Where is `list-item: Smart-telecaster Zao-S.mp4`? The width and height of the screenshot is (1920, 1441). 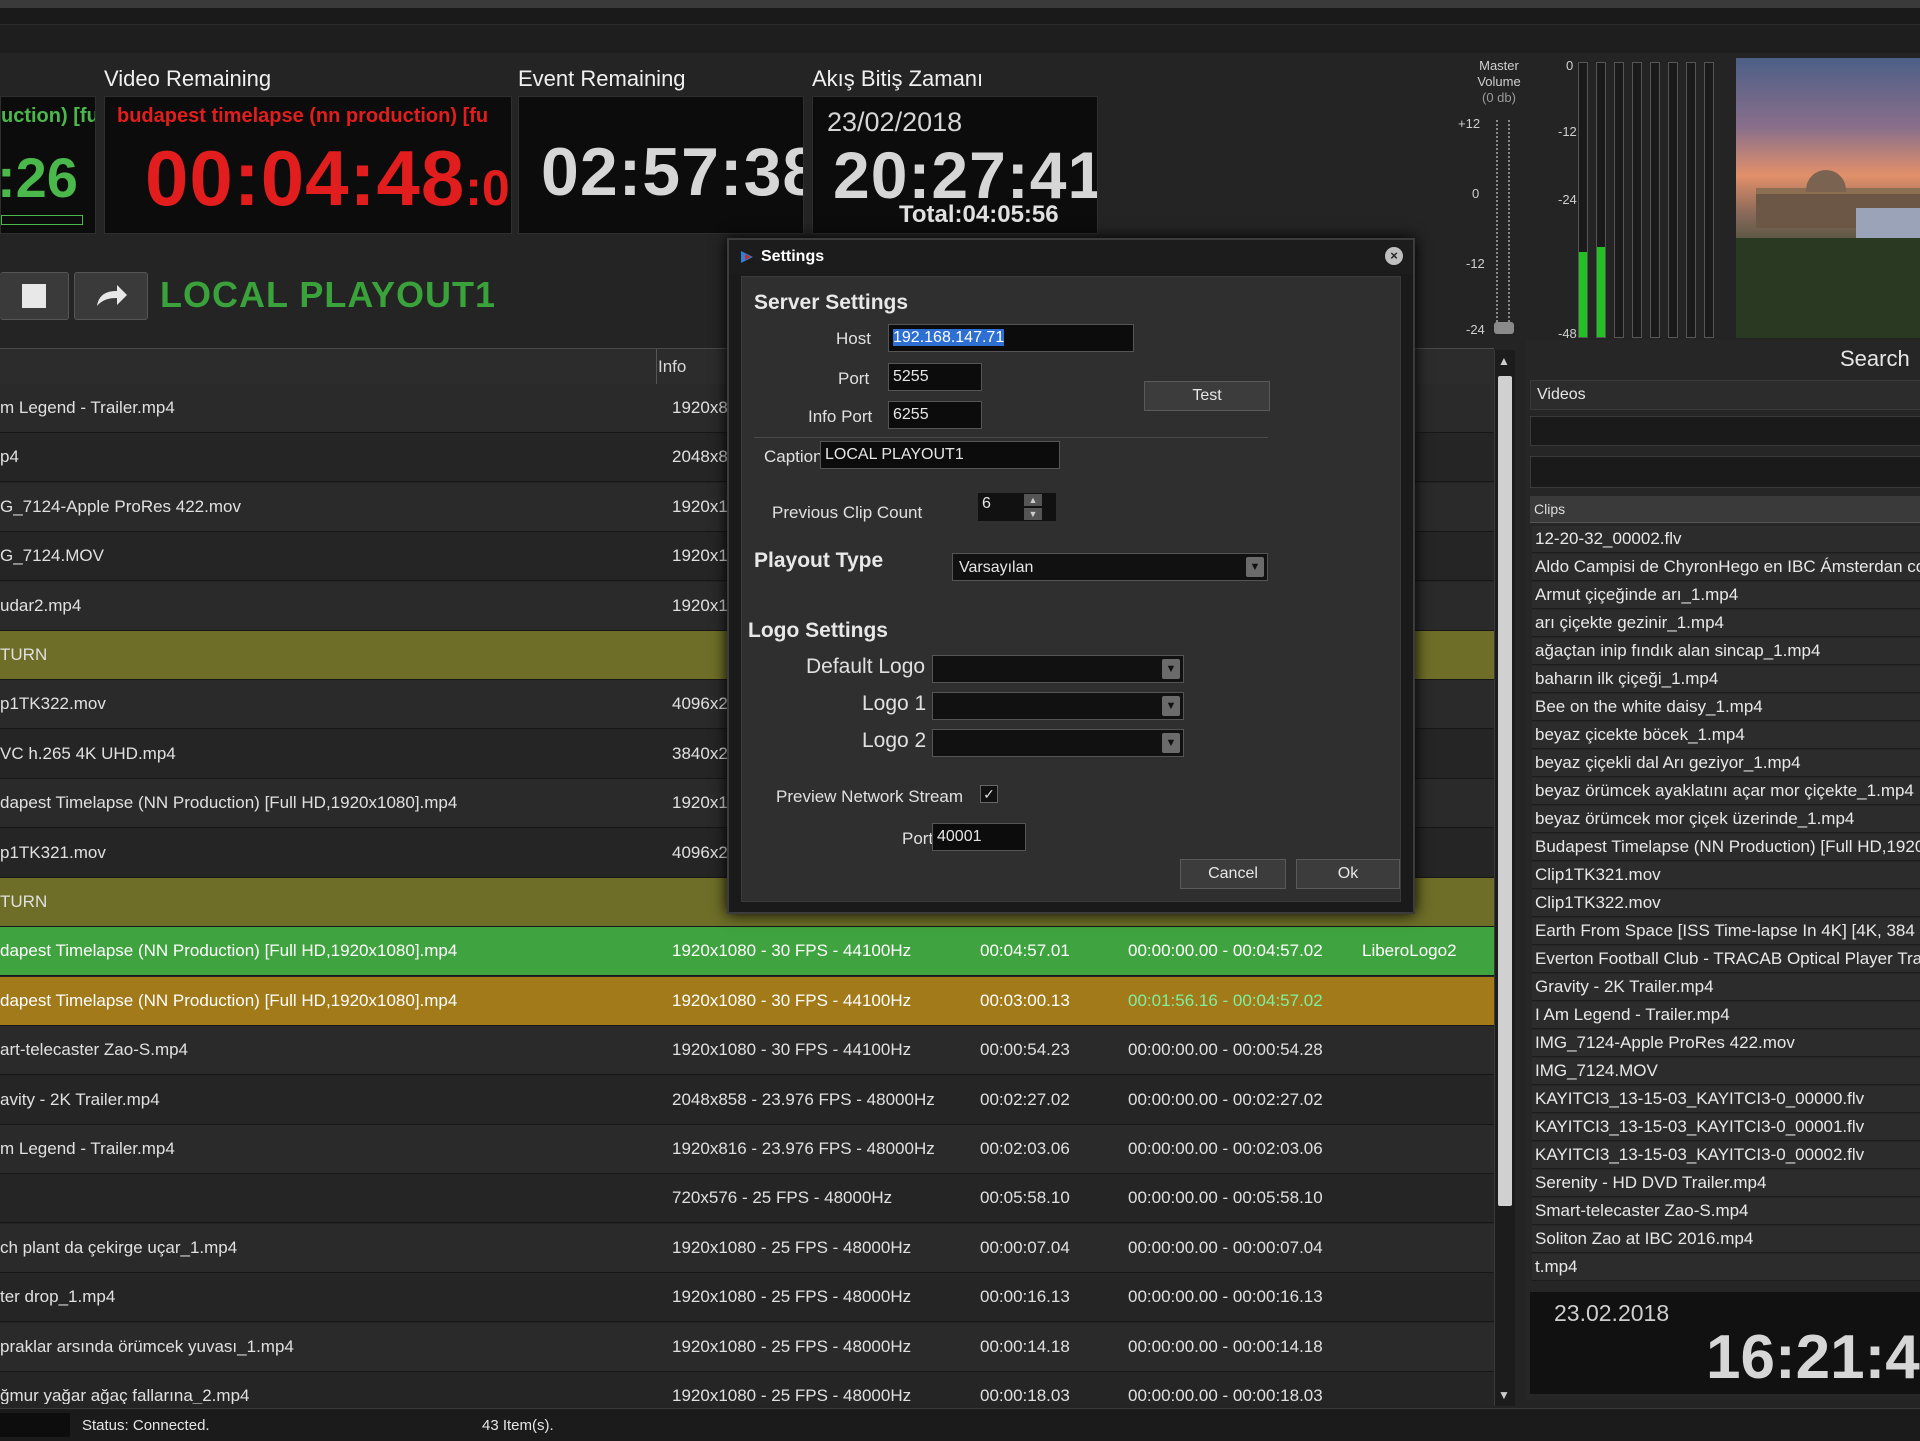
list-item: Smart-telecaster Zao-S.mp4 is located at coordinates (1726, 1211).